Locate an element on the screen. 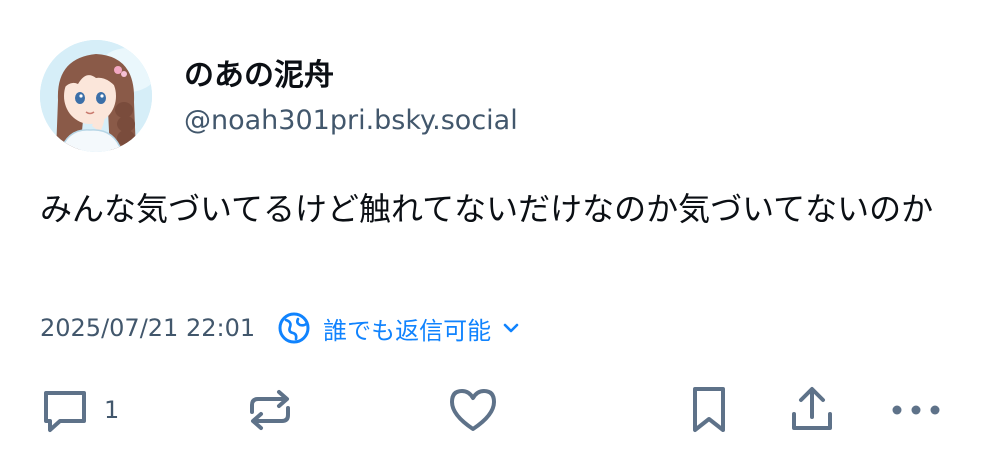  reply-setting-label: 誰でも返信可能 is located at coordinates (407, 330).